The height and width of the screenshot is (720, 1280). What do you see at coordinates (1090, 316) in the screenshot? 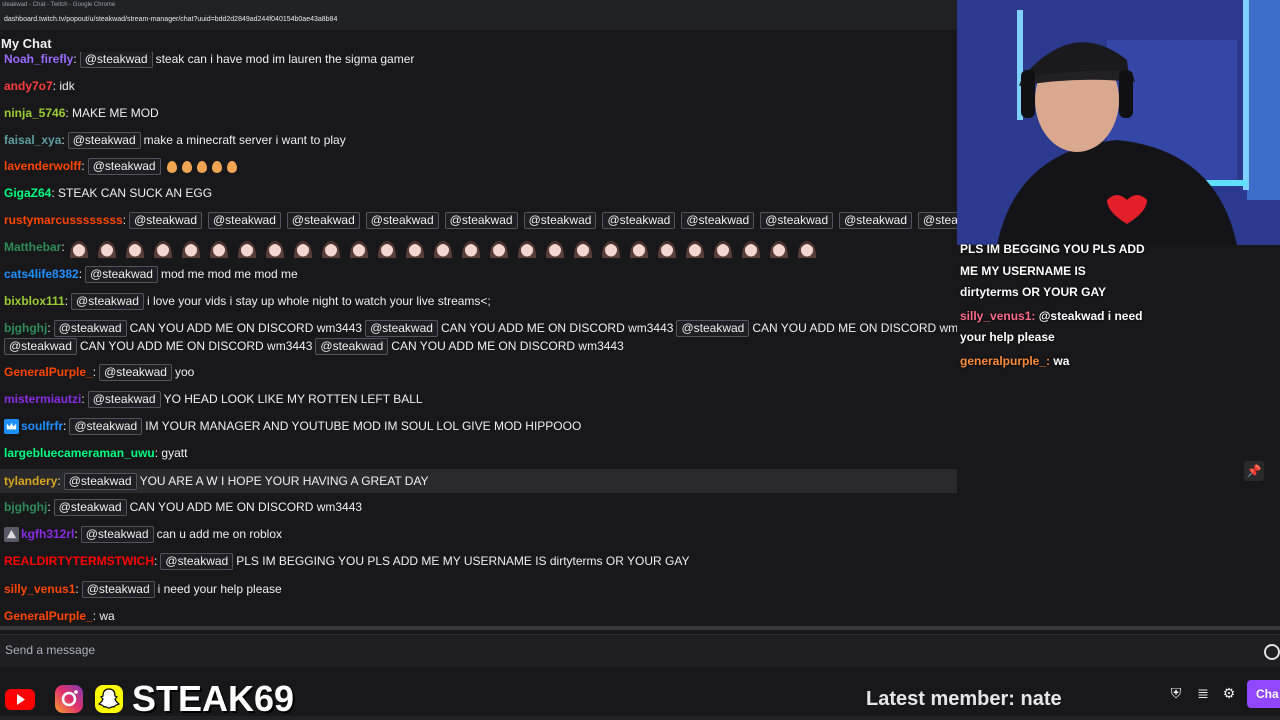
I see `overlay-text: @steakwad i need` at bounding box center [1090, 316].